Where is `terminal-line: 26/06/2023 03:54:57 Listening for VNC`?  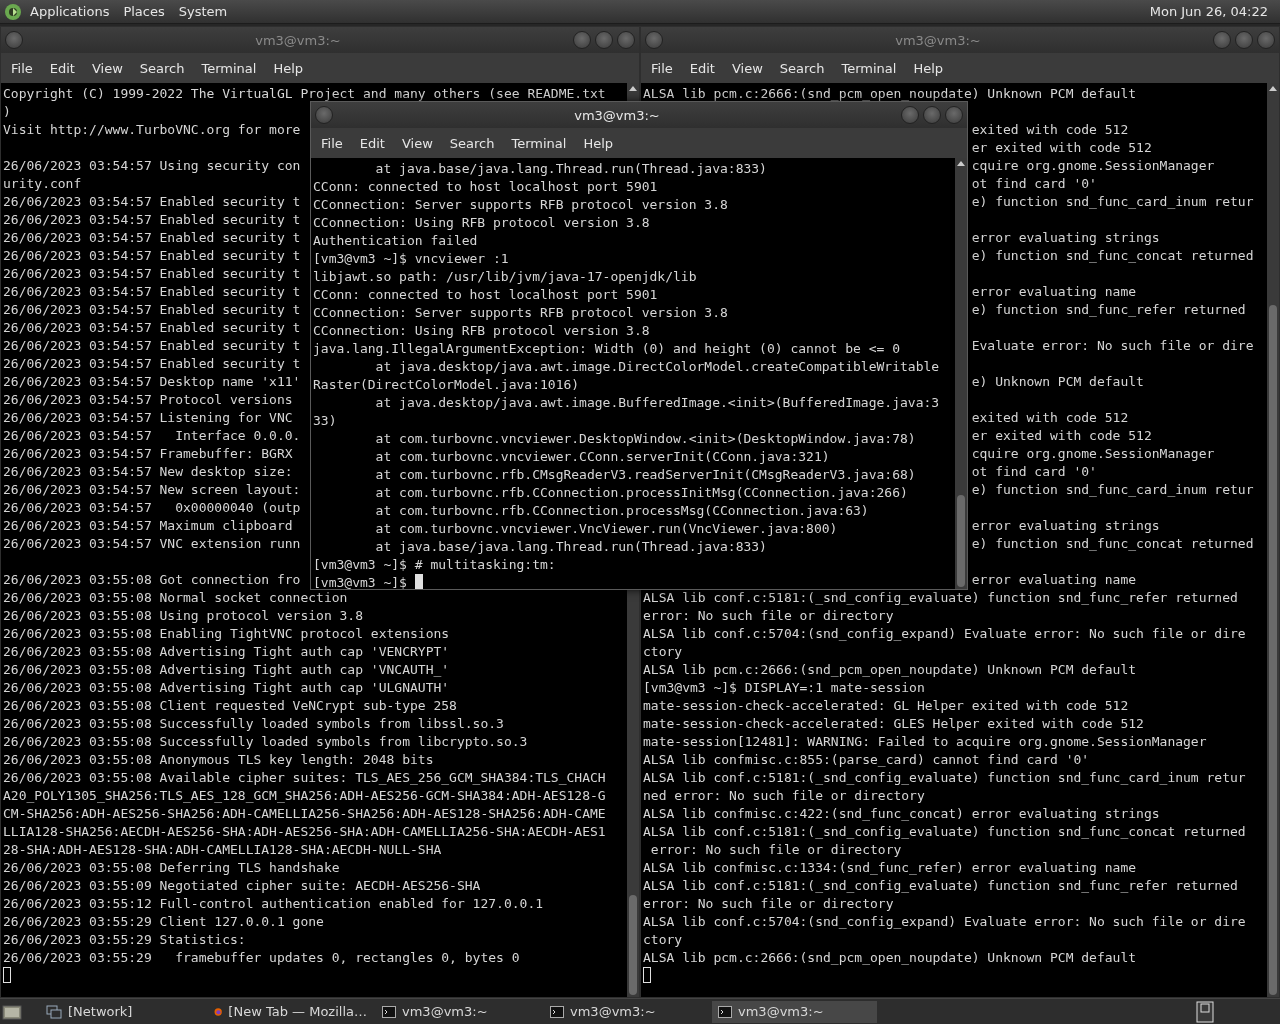
terminal-line: 26/06/2023 03:54:57 Listening for VNC is located at coordinates (148, 417).